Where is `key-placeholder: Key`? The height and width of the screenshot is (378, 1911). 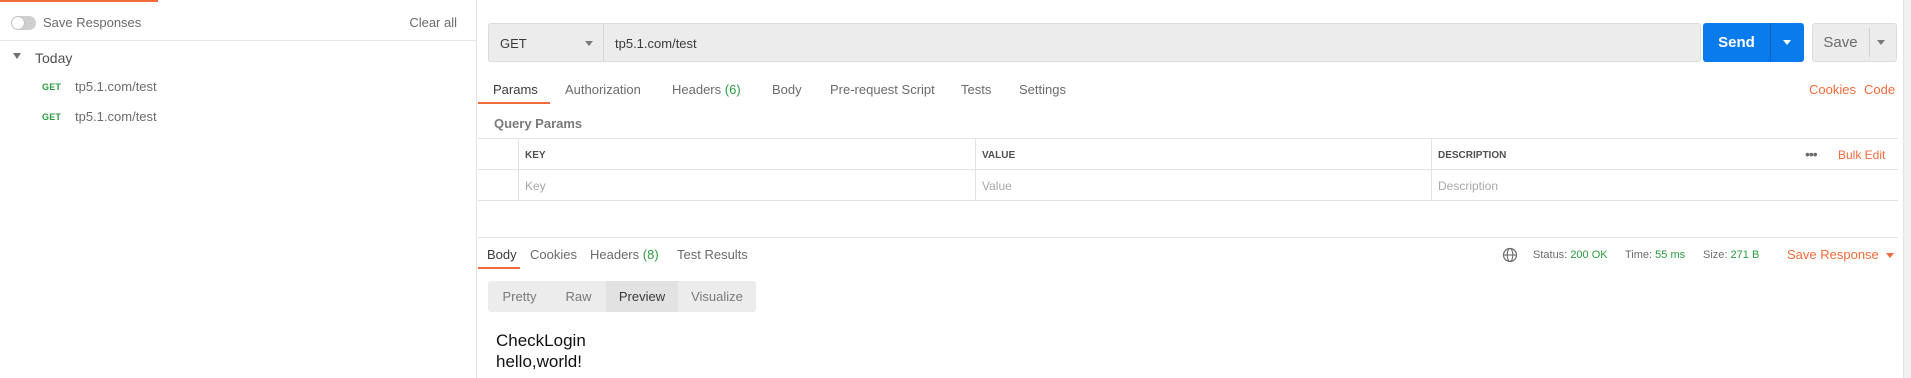 key-placeholder: Key is located at coordinates (535, 186).